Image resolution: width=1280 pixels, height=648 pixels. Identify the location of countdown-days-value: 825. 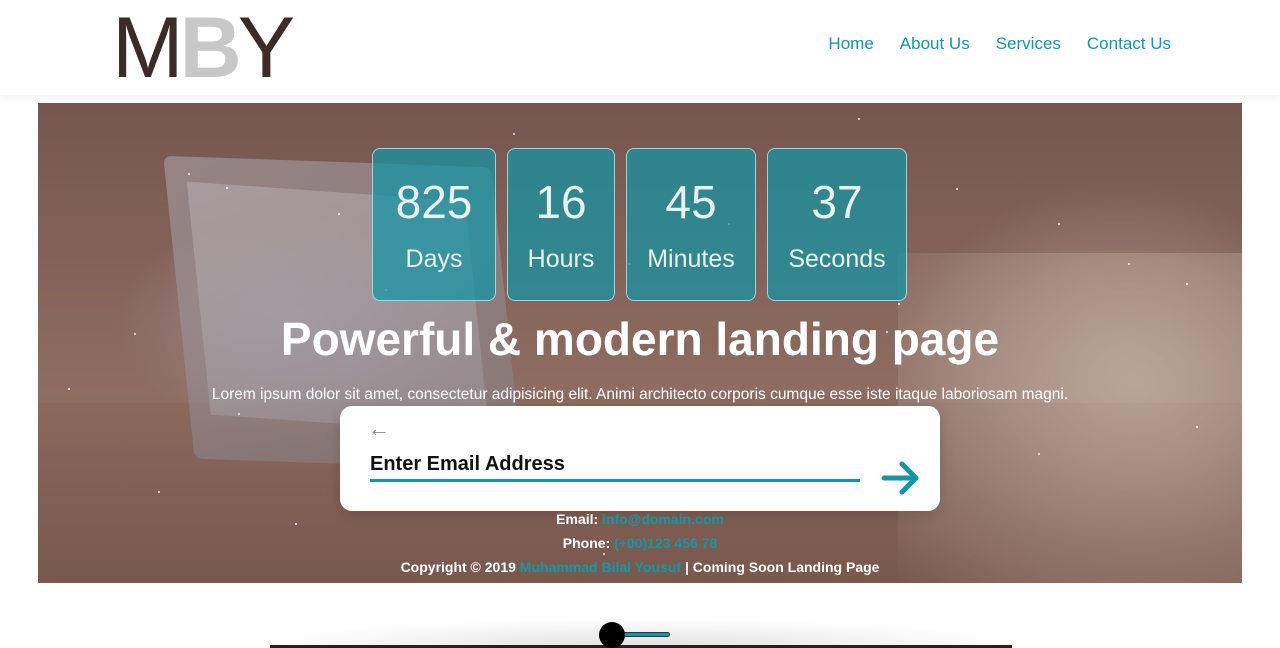
(434, 202).